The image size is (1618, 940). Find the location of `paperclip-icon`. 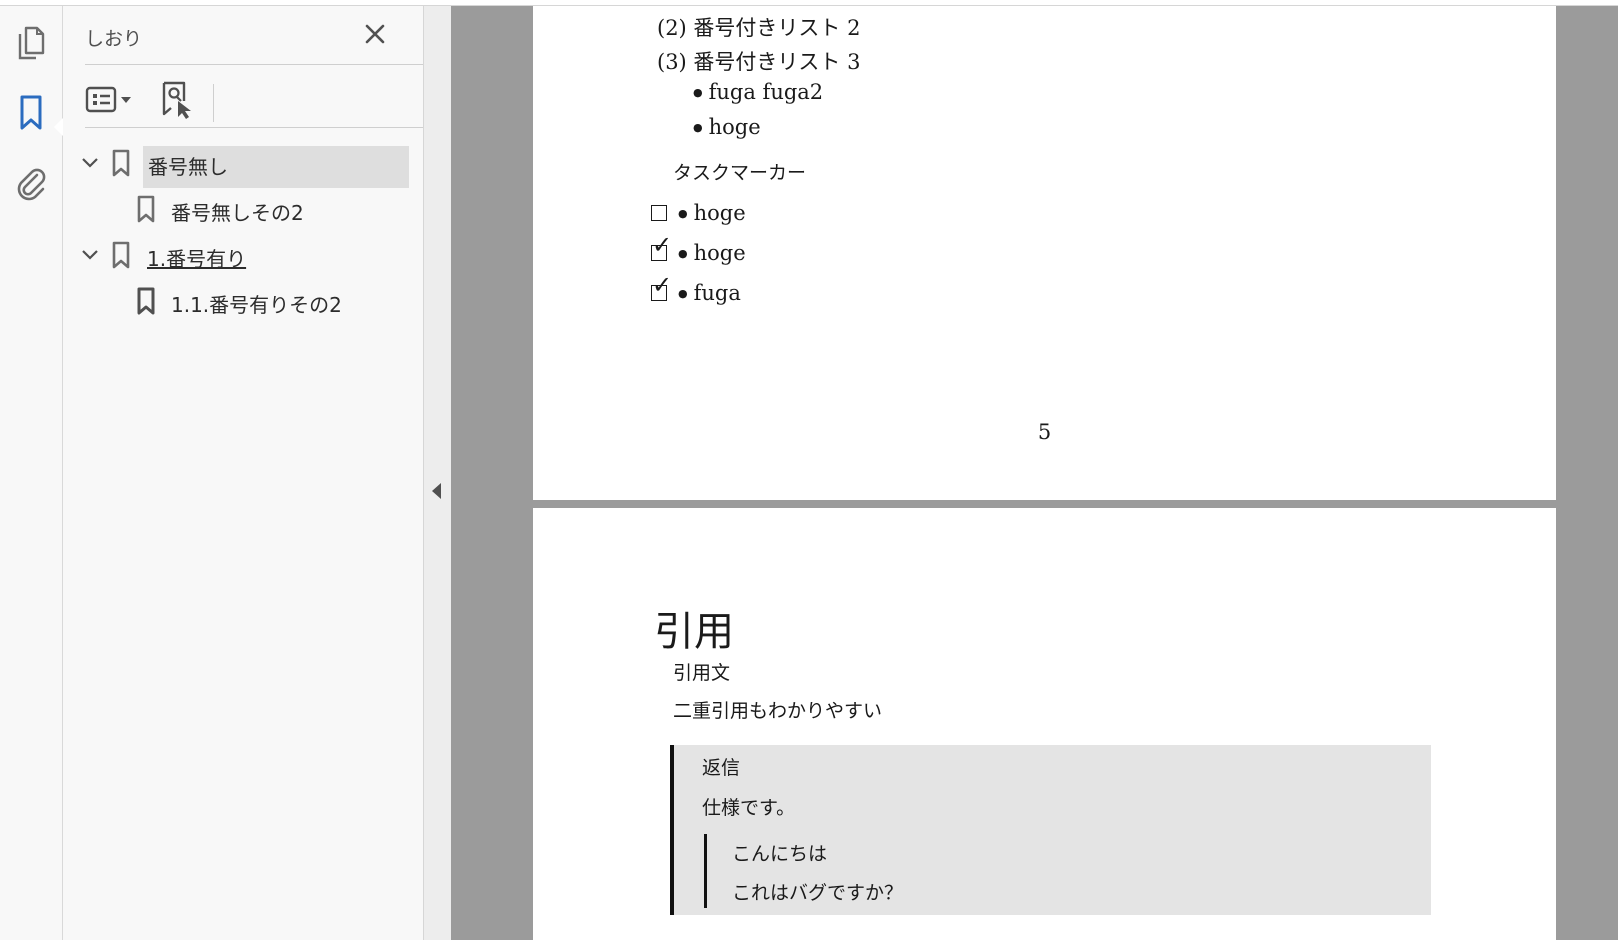

paperclip-icon is located at coordinates (31, 185).